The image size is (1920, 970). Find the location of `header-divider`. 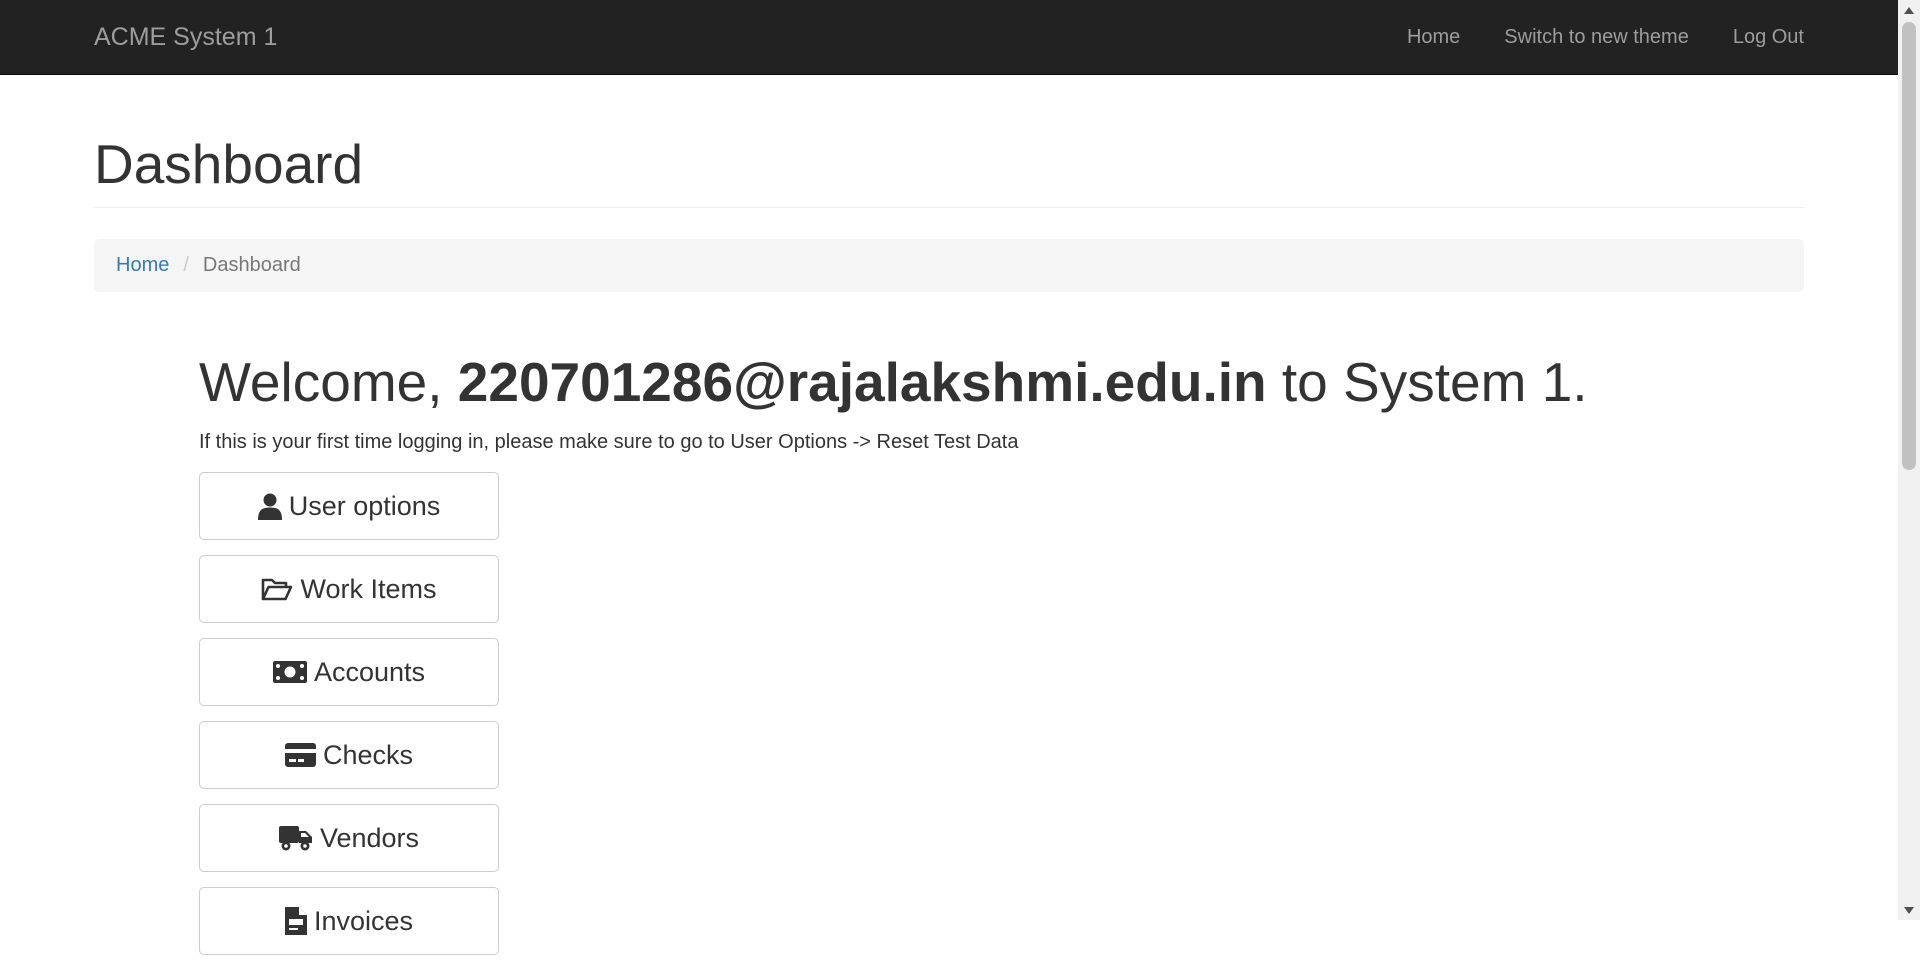

header-divider is located at coordinates (949, 207).